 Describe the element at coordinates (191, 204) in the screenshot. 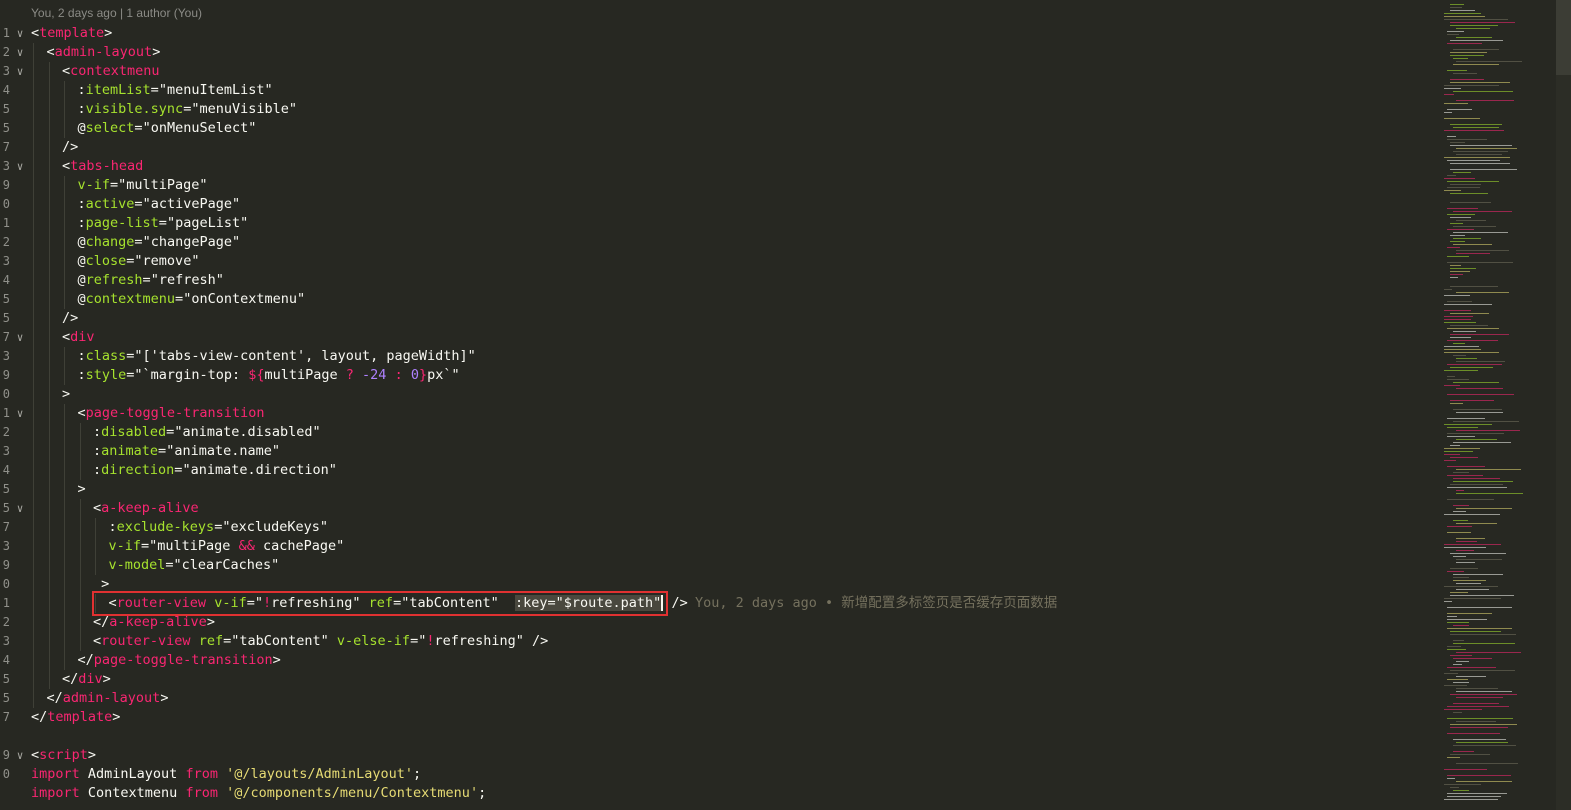

I see `token-str: "activePage"` at that location.